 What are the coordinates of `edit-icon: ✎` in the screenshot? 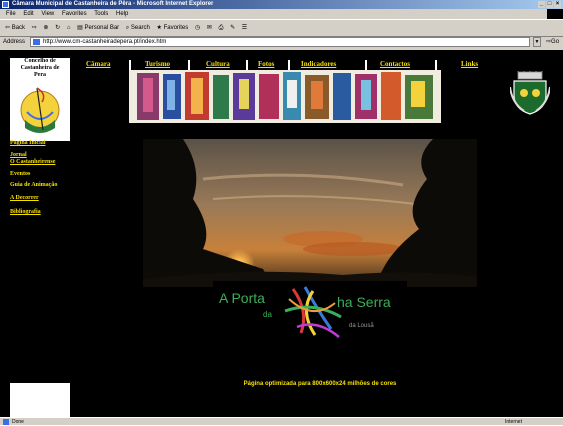 It's located at (232, 28).